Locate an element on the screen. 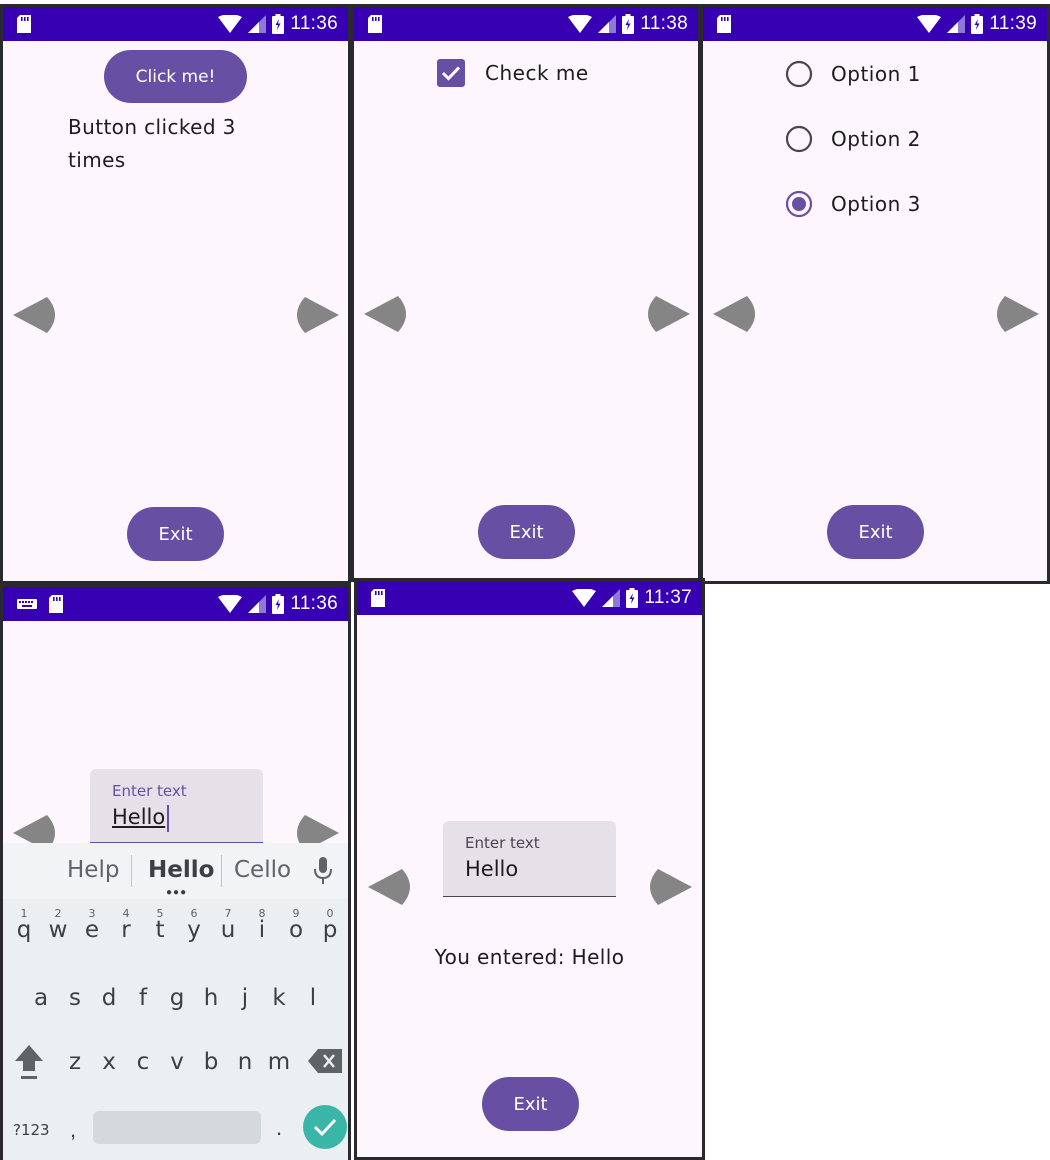  key-g: g is located at coordinates (177, 1000).